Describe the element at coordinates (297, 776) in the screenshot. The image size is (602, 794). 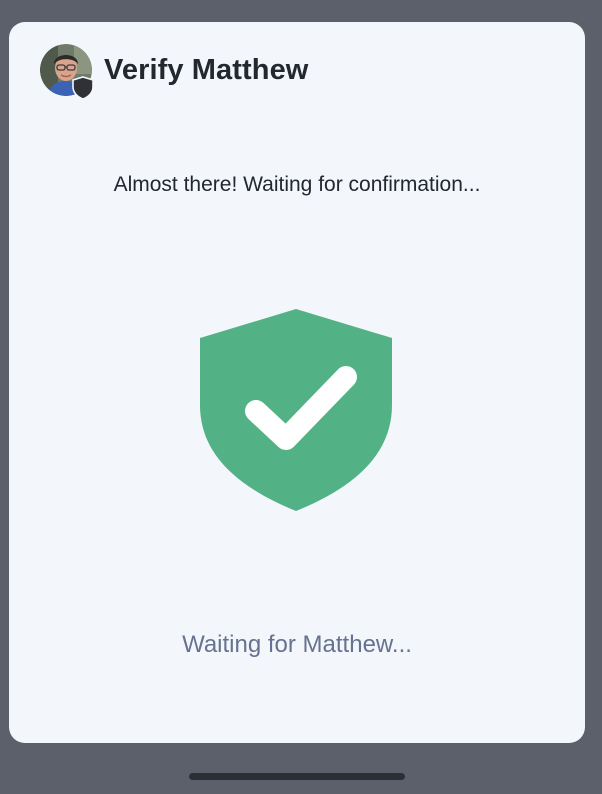
I see `home-indicator` at that location.